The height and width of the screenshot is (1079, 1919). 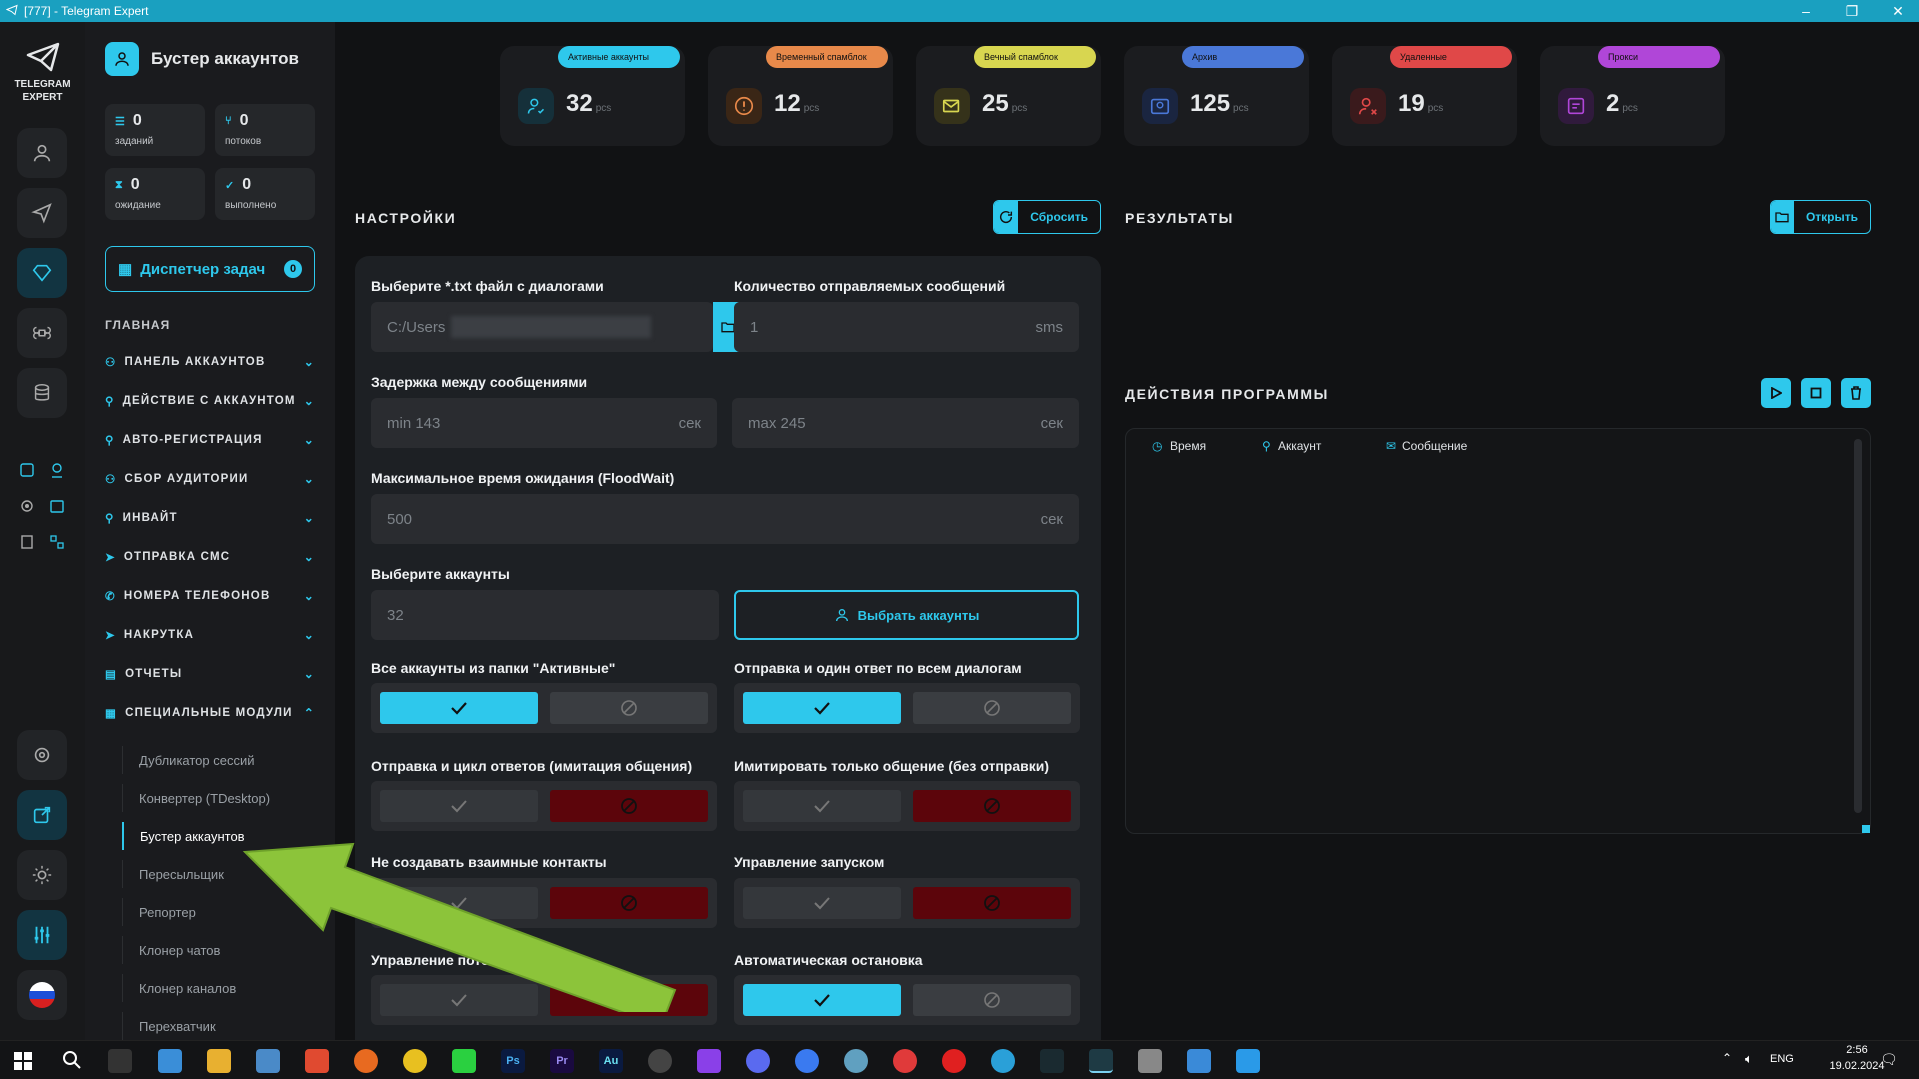 What do you see at coordinates (907, 708) in the screenshot?
I see `toggle-send-one-reply` at bounding box center [907, 708].